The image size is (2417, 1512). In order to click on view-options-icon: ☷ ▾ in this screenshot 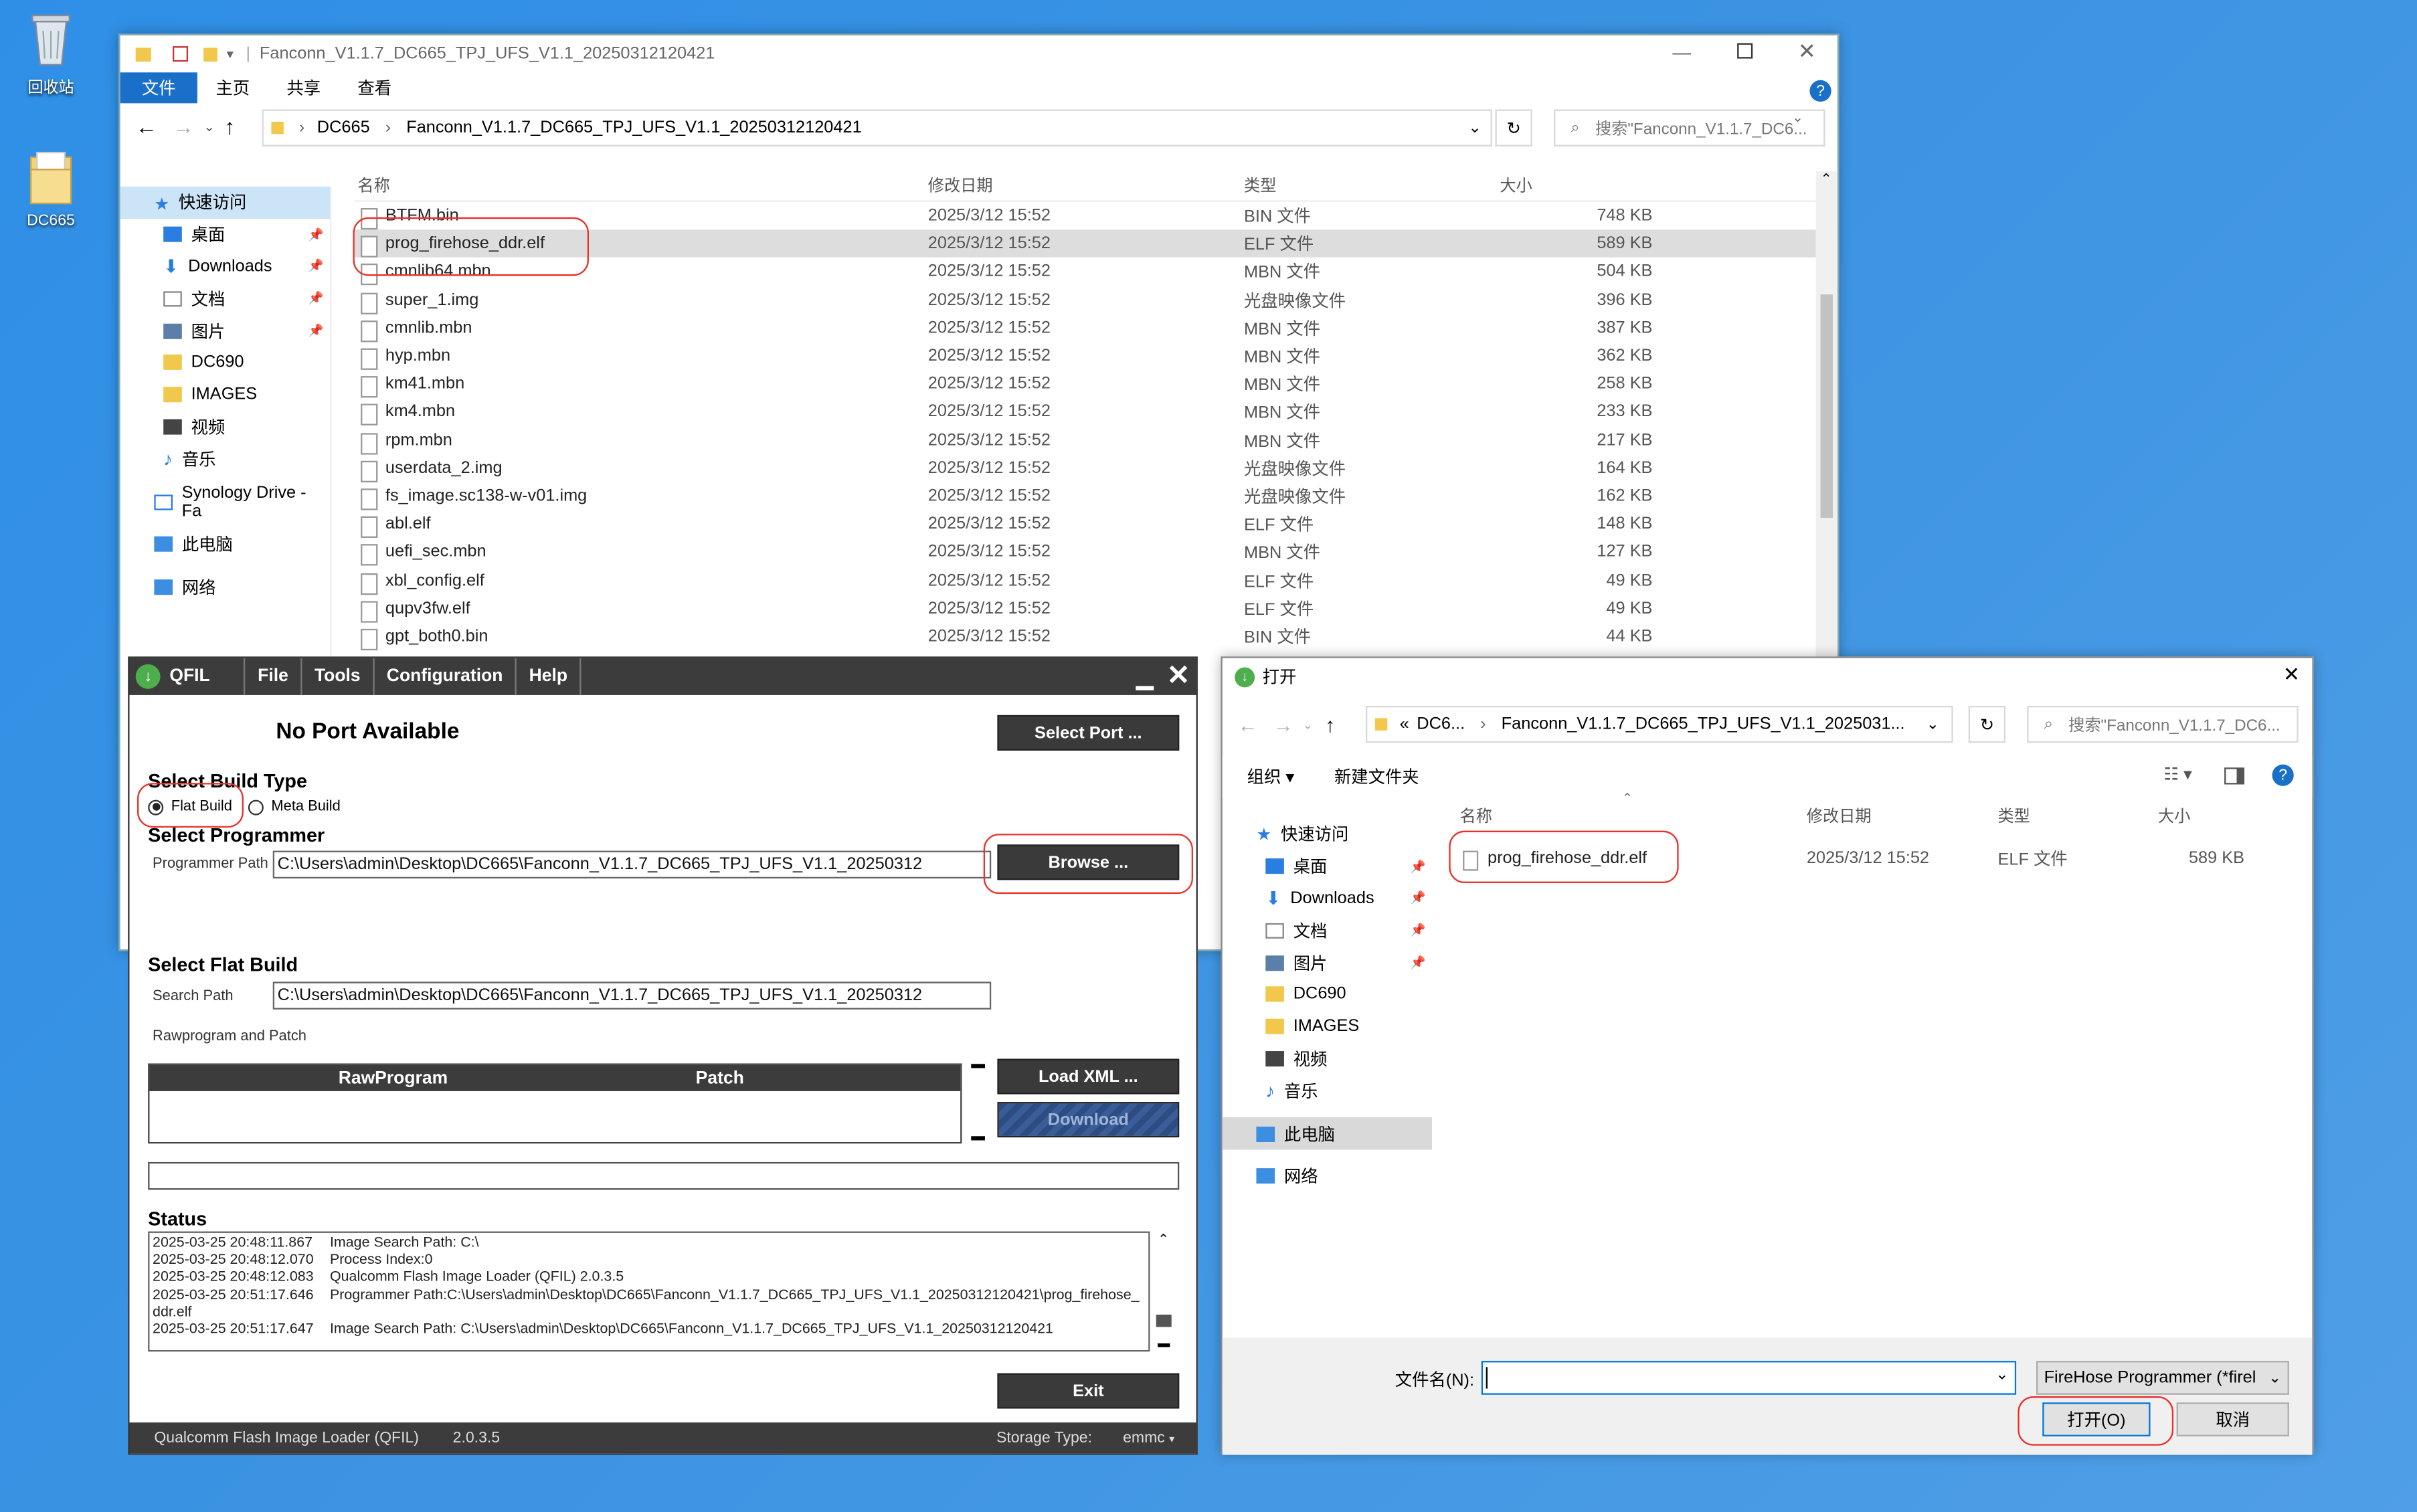, I will do `click(2177, 775)`.